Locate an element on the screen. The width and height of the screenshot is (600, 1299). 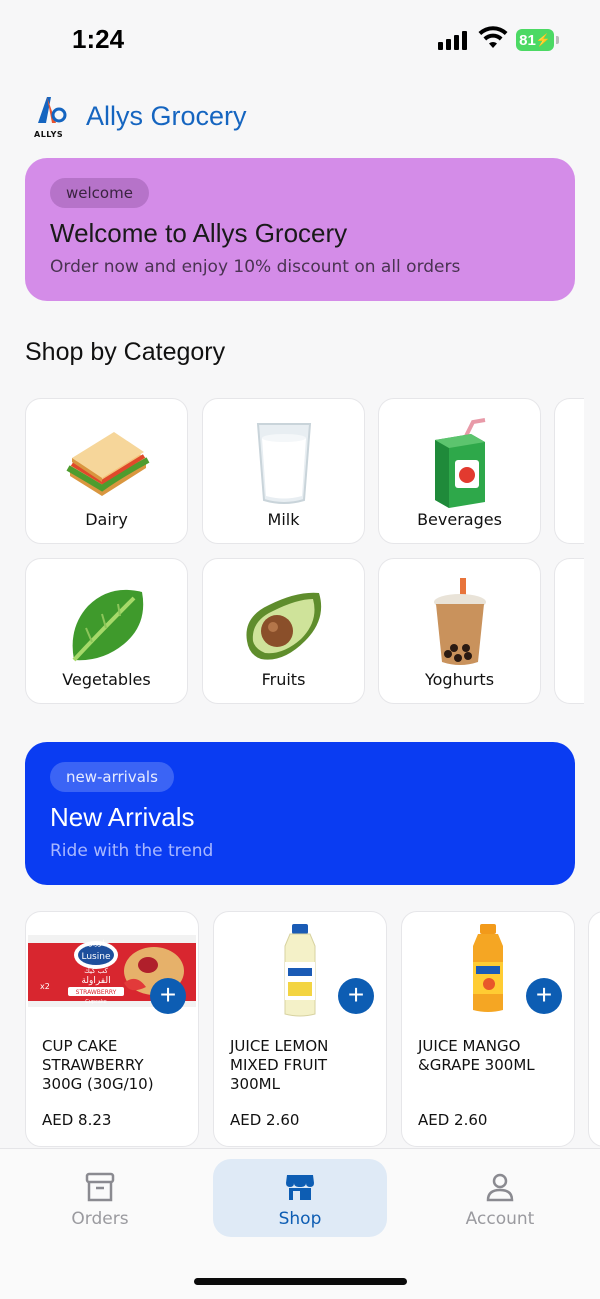
nav-item-orders: Orders is located at coordinates (100, 1198).